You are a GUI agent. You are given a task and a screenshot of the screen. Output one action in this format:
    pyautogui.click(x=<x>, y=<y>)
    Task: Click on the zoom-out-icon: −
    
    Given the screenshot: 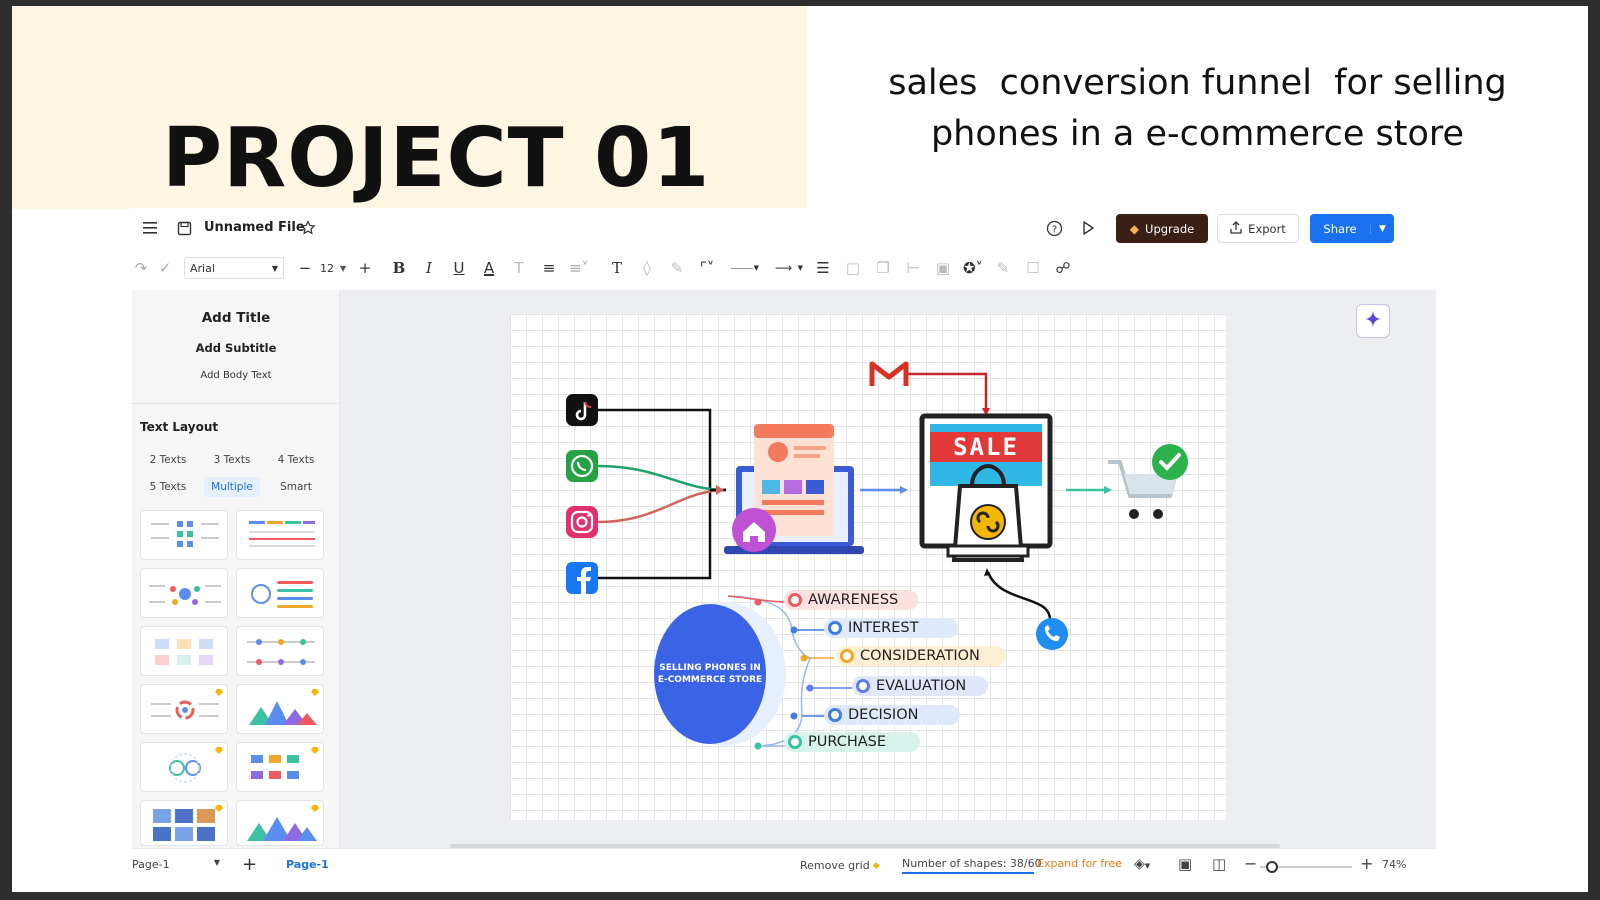 What is the action you would take?
    pyautogui.click(x=1250, y=863)
    